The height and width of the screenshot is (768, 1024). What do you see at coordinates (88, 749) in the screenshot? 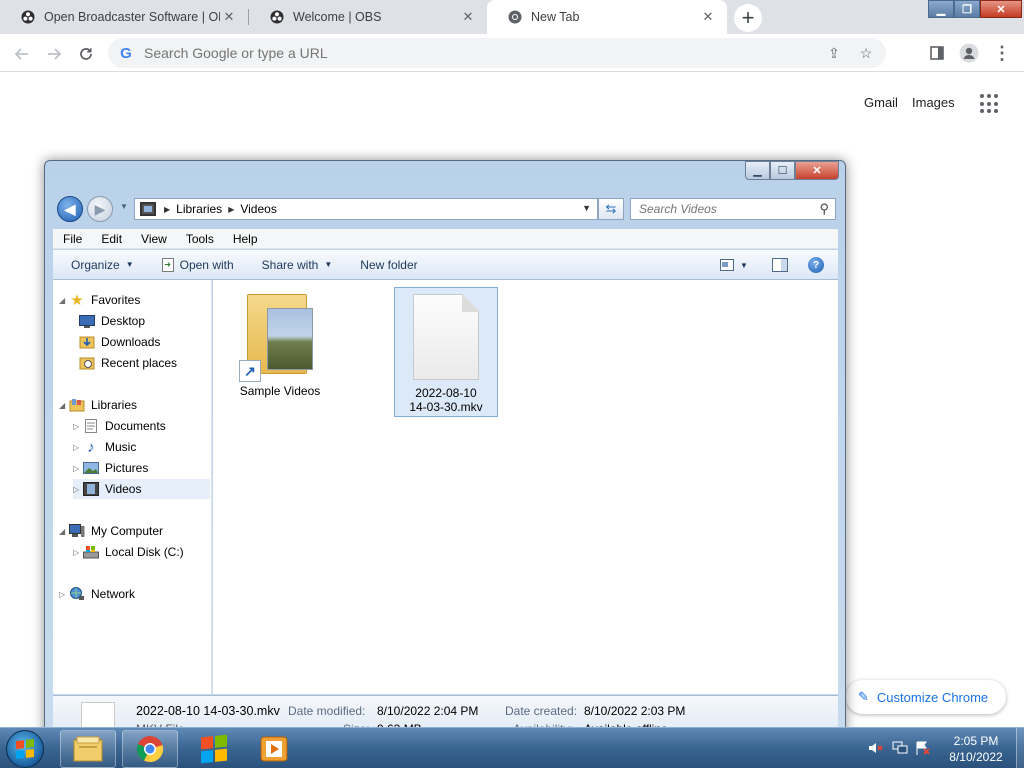
I see `taskbar-explorer` at bounding box center [88, 749].